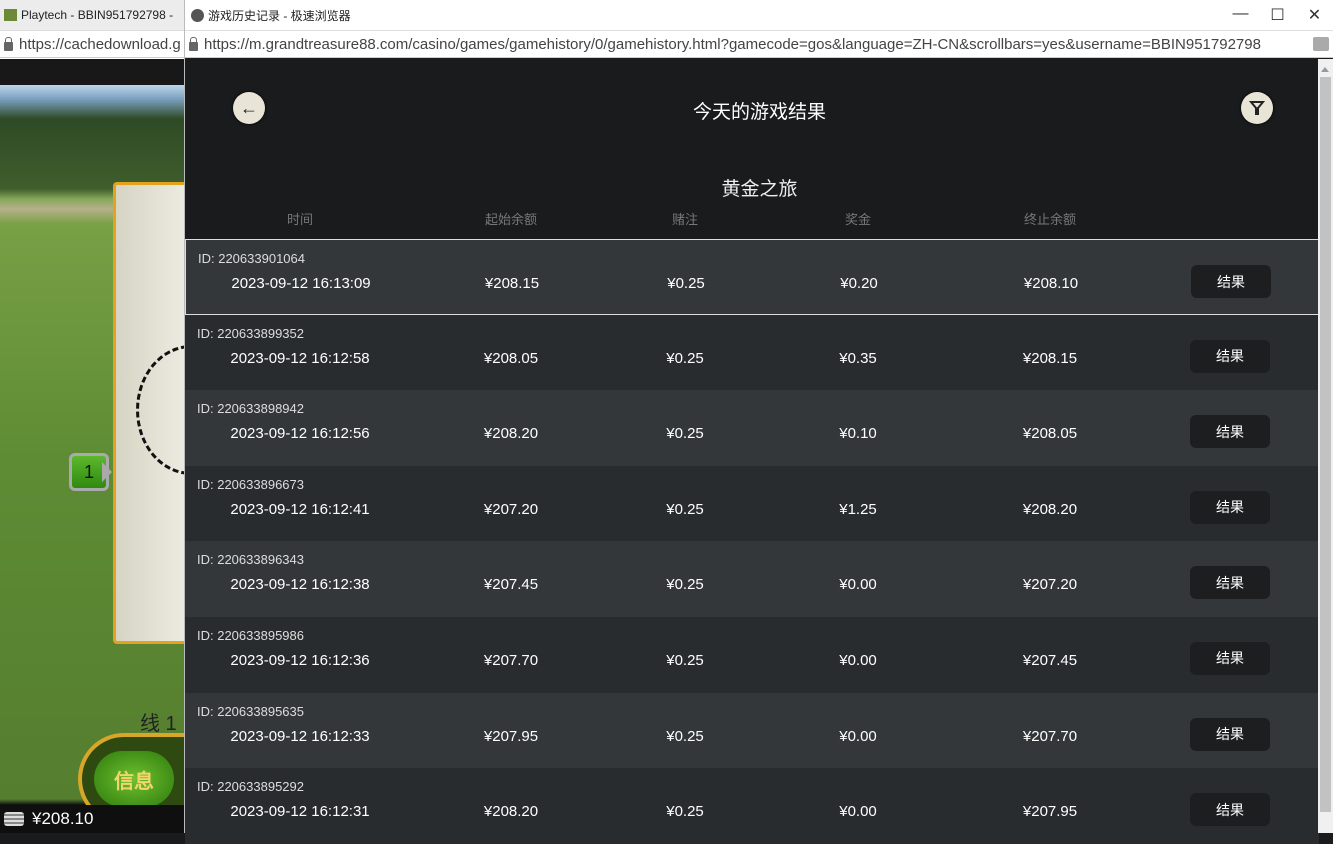 Image resolution: width=1333 pixels, height=844 pixels. What do you see at coordinates (1277, 15) in the screenshot?
I see `maximize-button: ☐` at bounding box center [1277, 15].